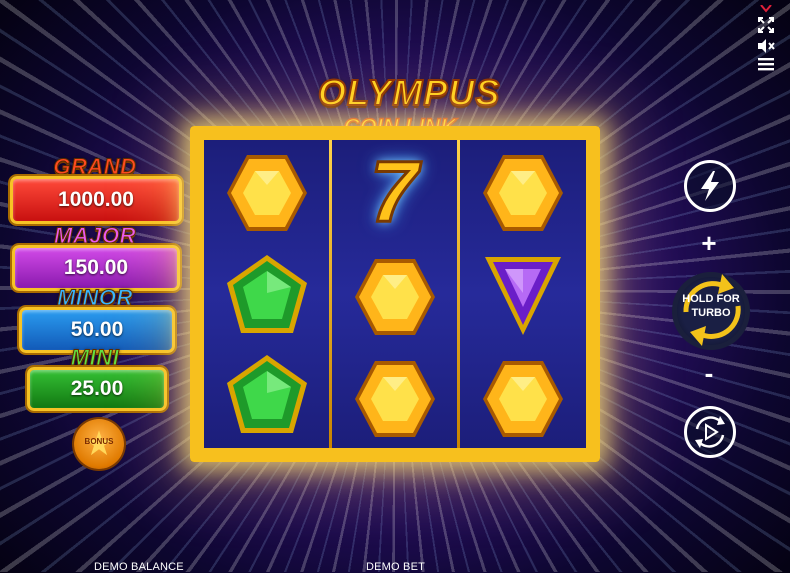  What do you see at coordinates (766, 25) in the screenshot?
I see `fullscreen-icon` at bounding box center [766, 25].